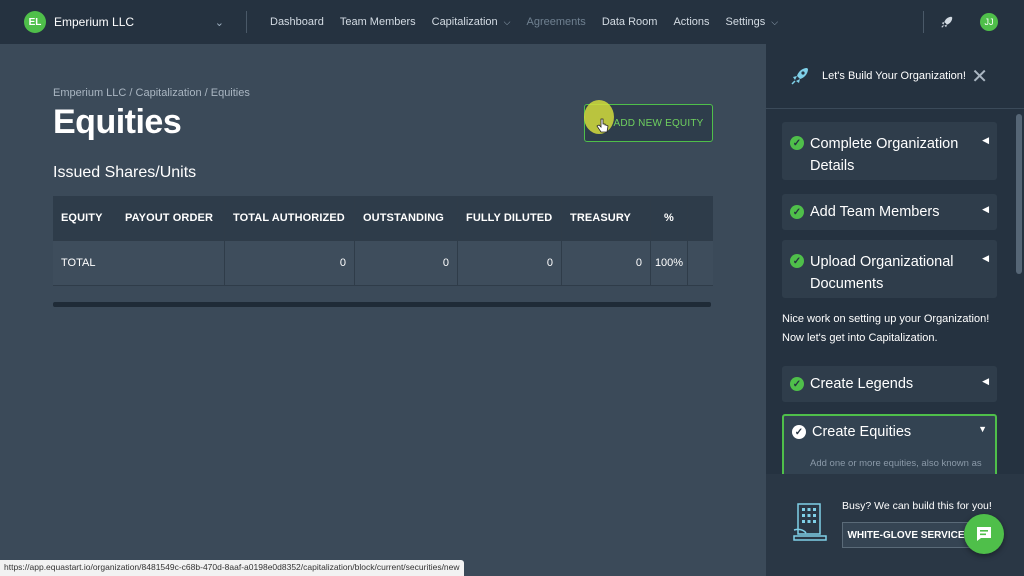 This screenshot has height=576, width=1024. What do you see at coordinates (882, 273) in the screenshot?
I see `step-label: Upload Organizational Documents` at bounding box center [882, 273].